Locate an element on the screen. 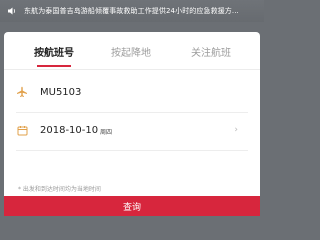 Image resolution: width=320 pixels, height=240 pixels. search-tabs: 按航班号 按起降地 关注航班 is located at coordinates (132, 51).